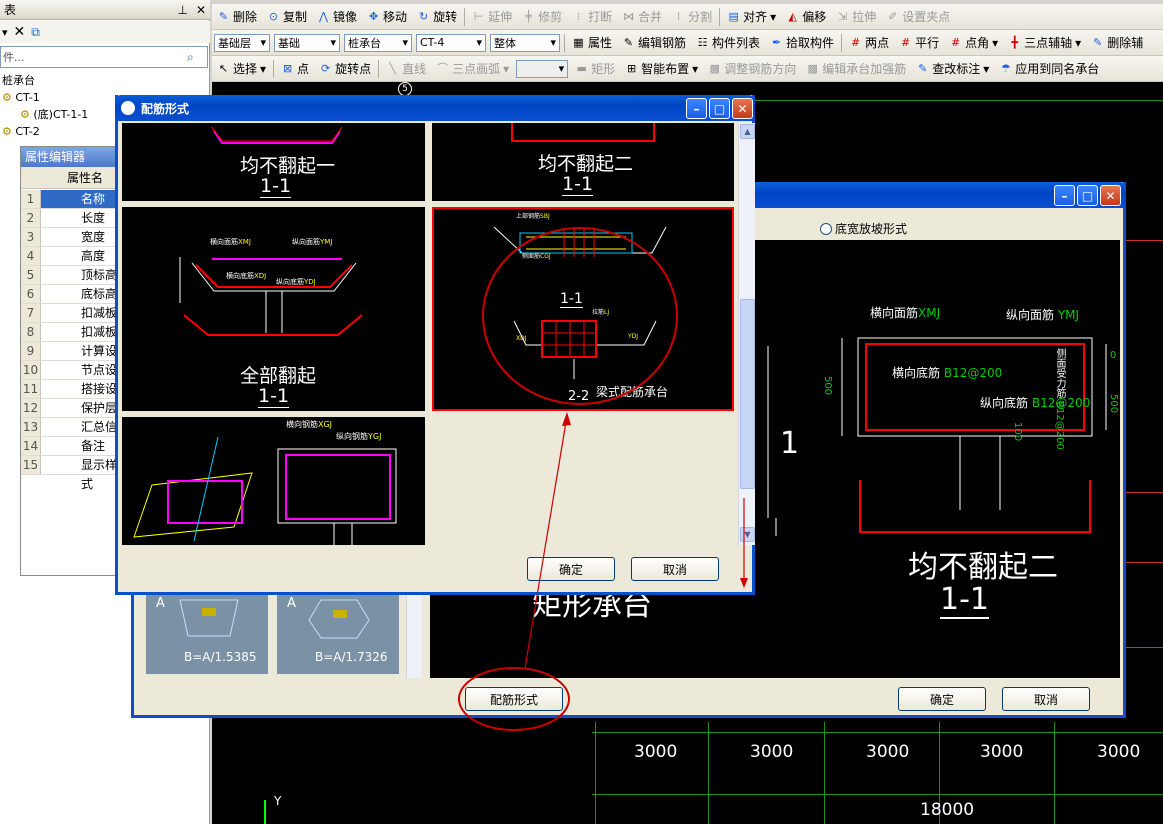 This screenshot has width=1163, height=824. Describe the element at coordinates (642, 17) in the screenshot. I see `merge-button: ⋈ 合并` at that location.